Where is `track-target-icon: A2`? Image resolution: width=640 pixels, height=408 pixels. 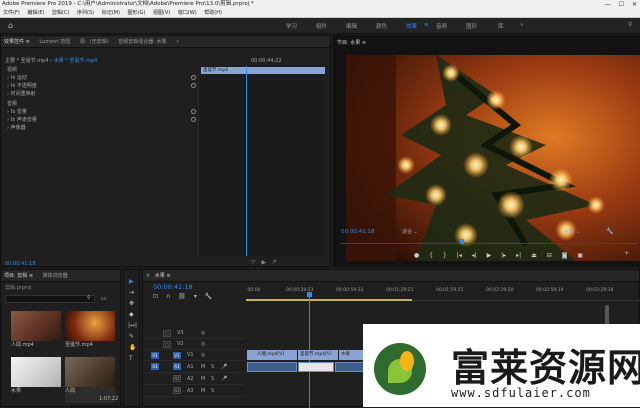 track-target-icon: A2 is located at coordinates (177, 378).